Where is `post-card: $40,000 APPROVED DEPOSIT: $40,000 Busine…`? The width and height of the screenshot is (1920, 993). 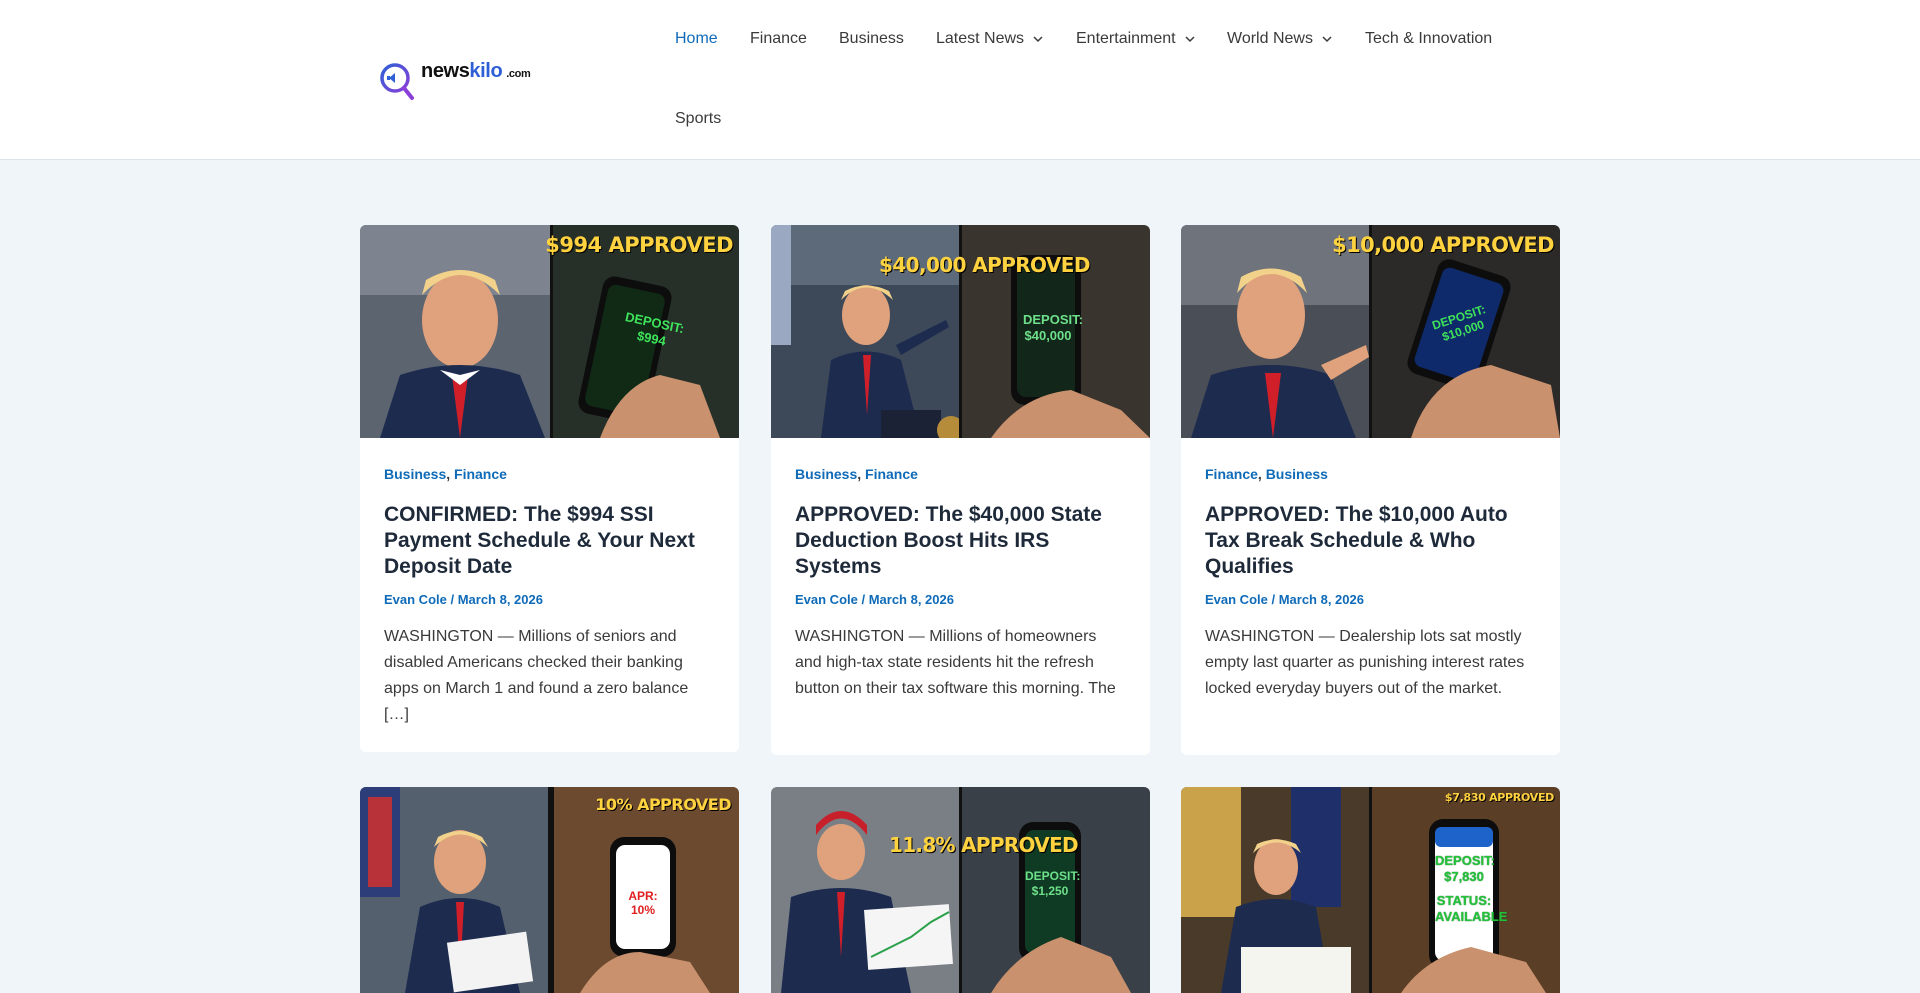 post-card: $40,000 APPROVED DEPOSIT: $40,000 Busine… is located at coordinates (960, 490).